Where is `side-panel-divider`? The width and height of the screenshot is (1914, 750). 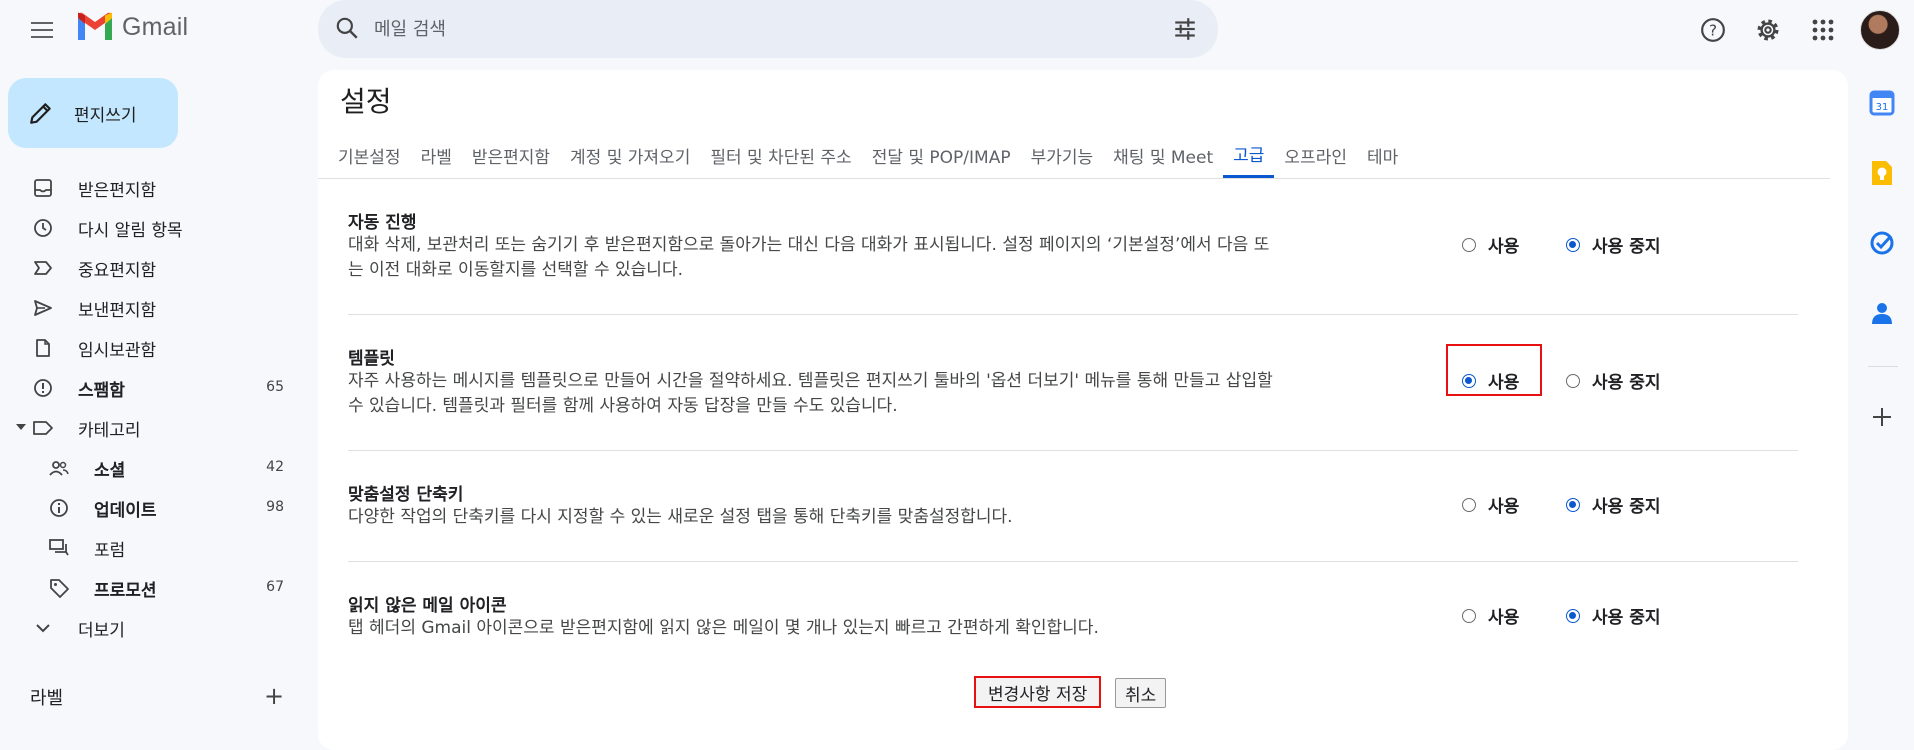
side-panel-divider is located at coordinates (1883, 366).